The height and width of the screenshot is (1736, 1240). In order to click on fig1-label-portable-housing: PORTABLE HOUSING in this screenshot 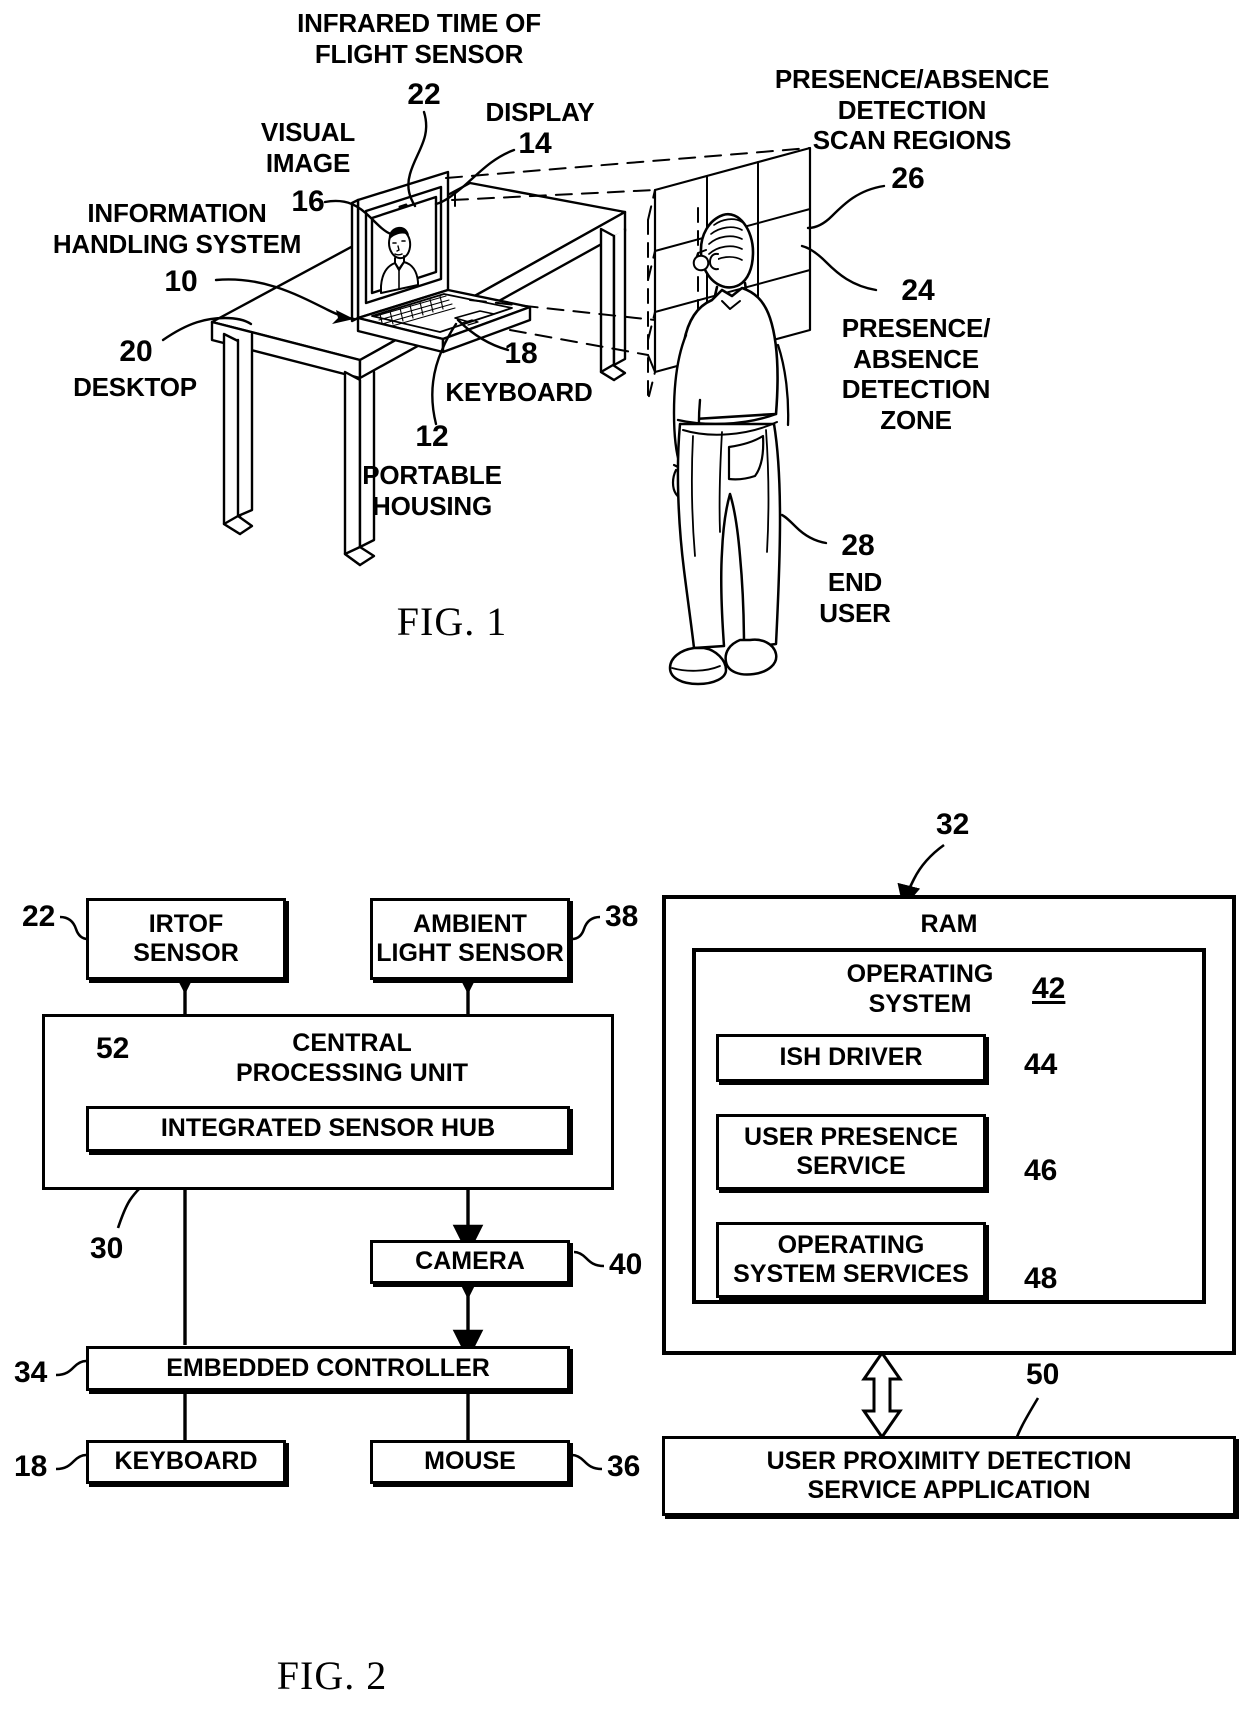, I will do `click(432, 490)`.